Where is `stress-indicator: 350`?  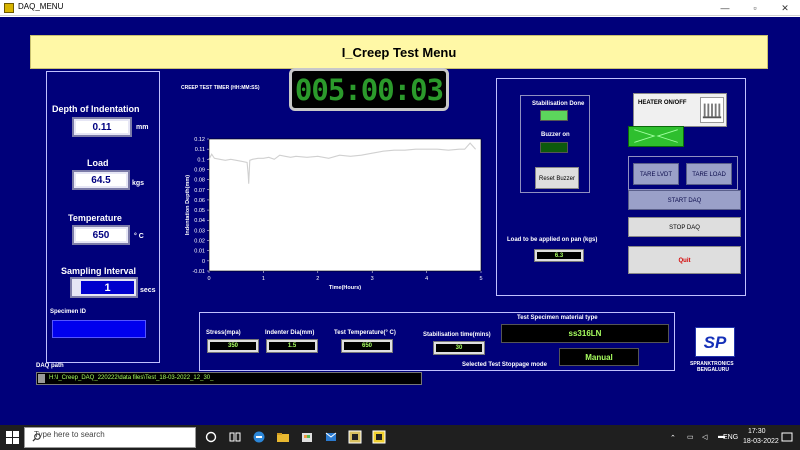 stress-indicator: 350 is located at coordinates (233, 346).